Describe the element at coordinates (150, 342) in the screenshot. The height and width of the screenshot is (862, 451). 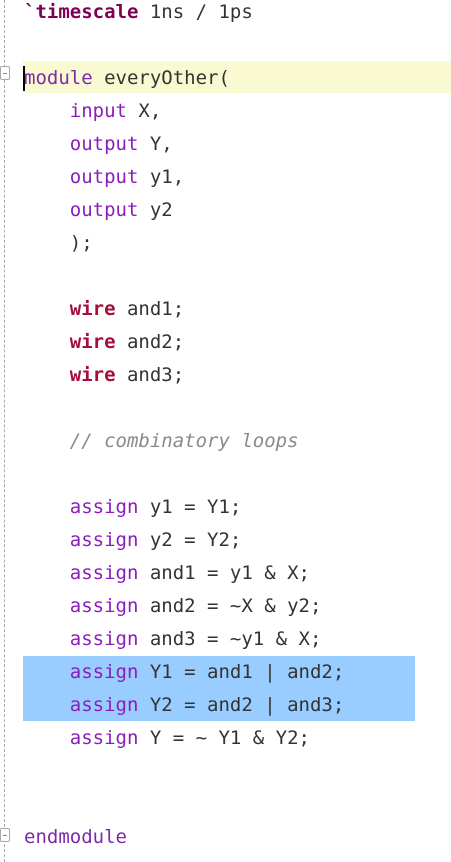
I see `code-text: and2;` at that location.